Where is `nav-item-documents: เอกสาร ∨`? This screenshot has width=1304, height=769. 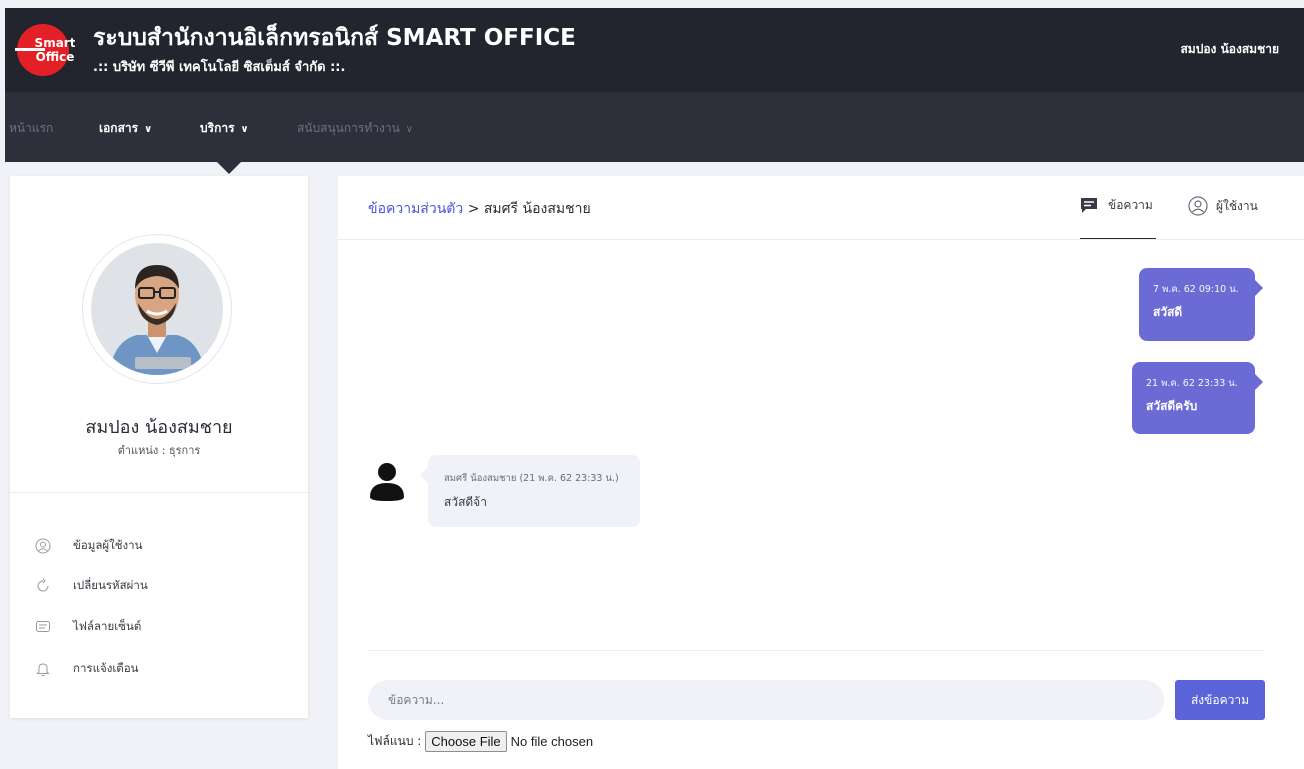 nav-item-documents: เอกสาร ∨ is located at coordinates (125, 128).